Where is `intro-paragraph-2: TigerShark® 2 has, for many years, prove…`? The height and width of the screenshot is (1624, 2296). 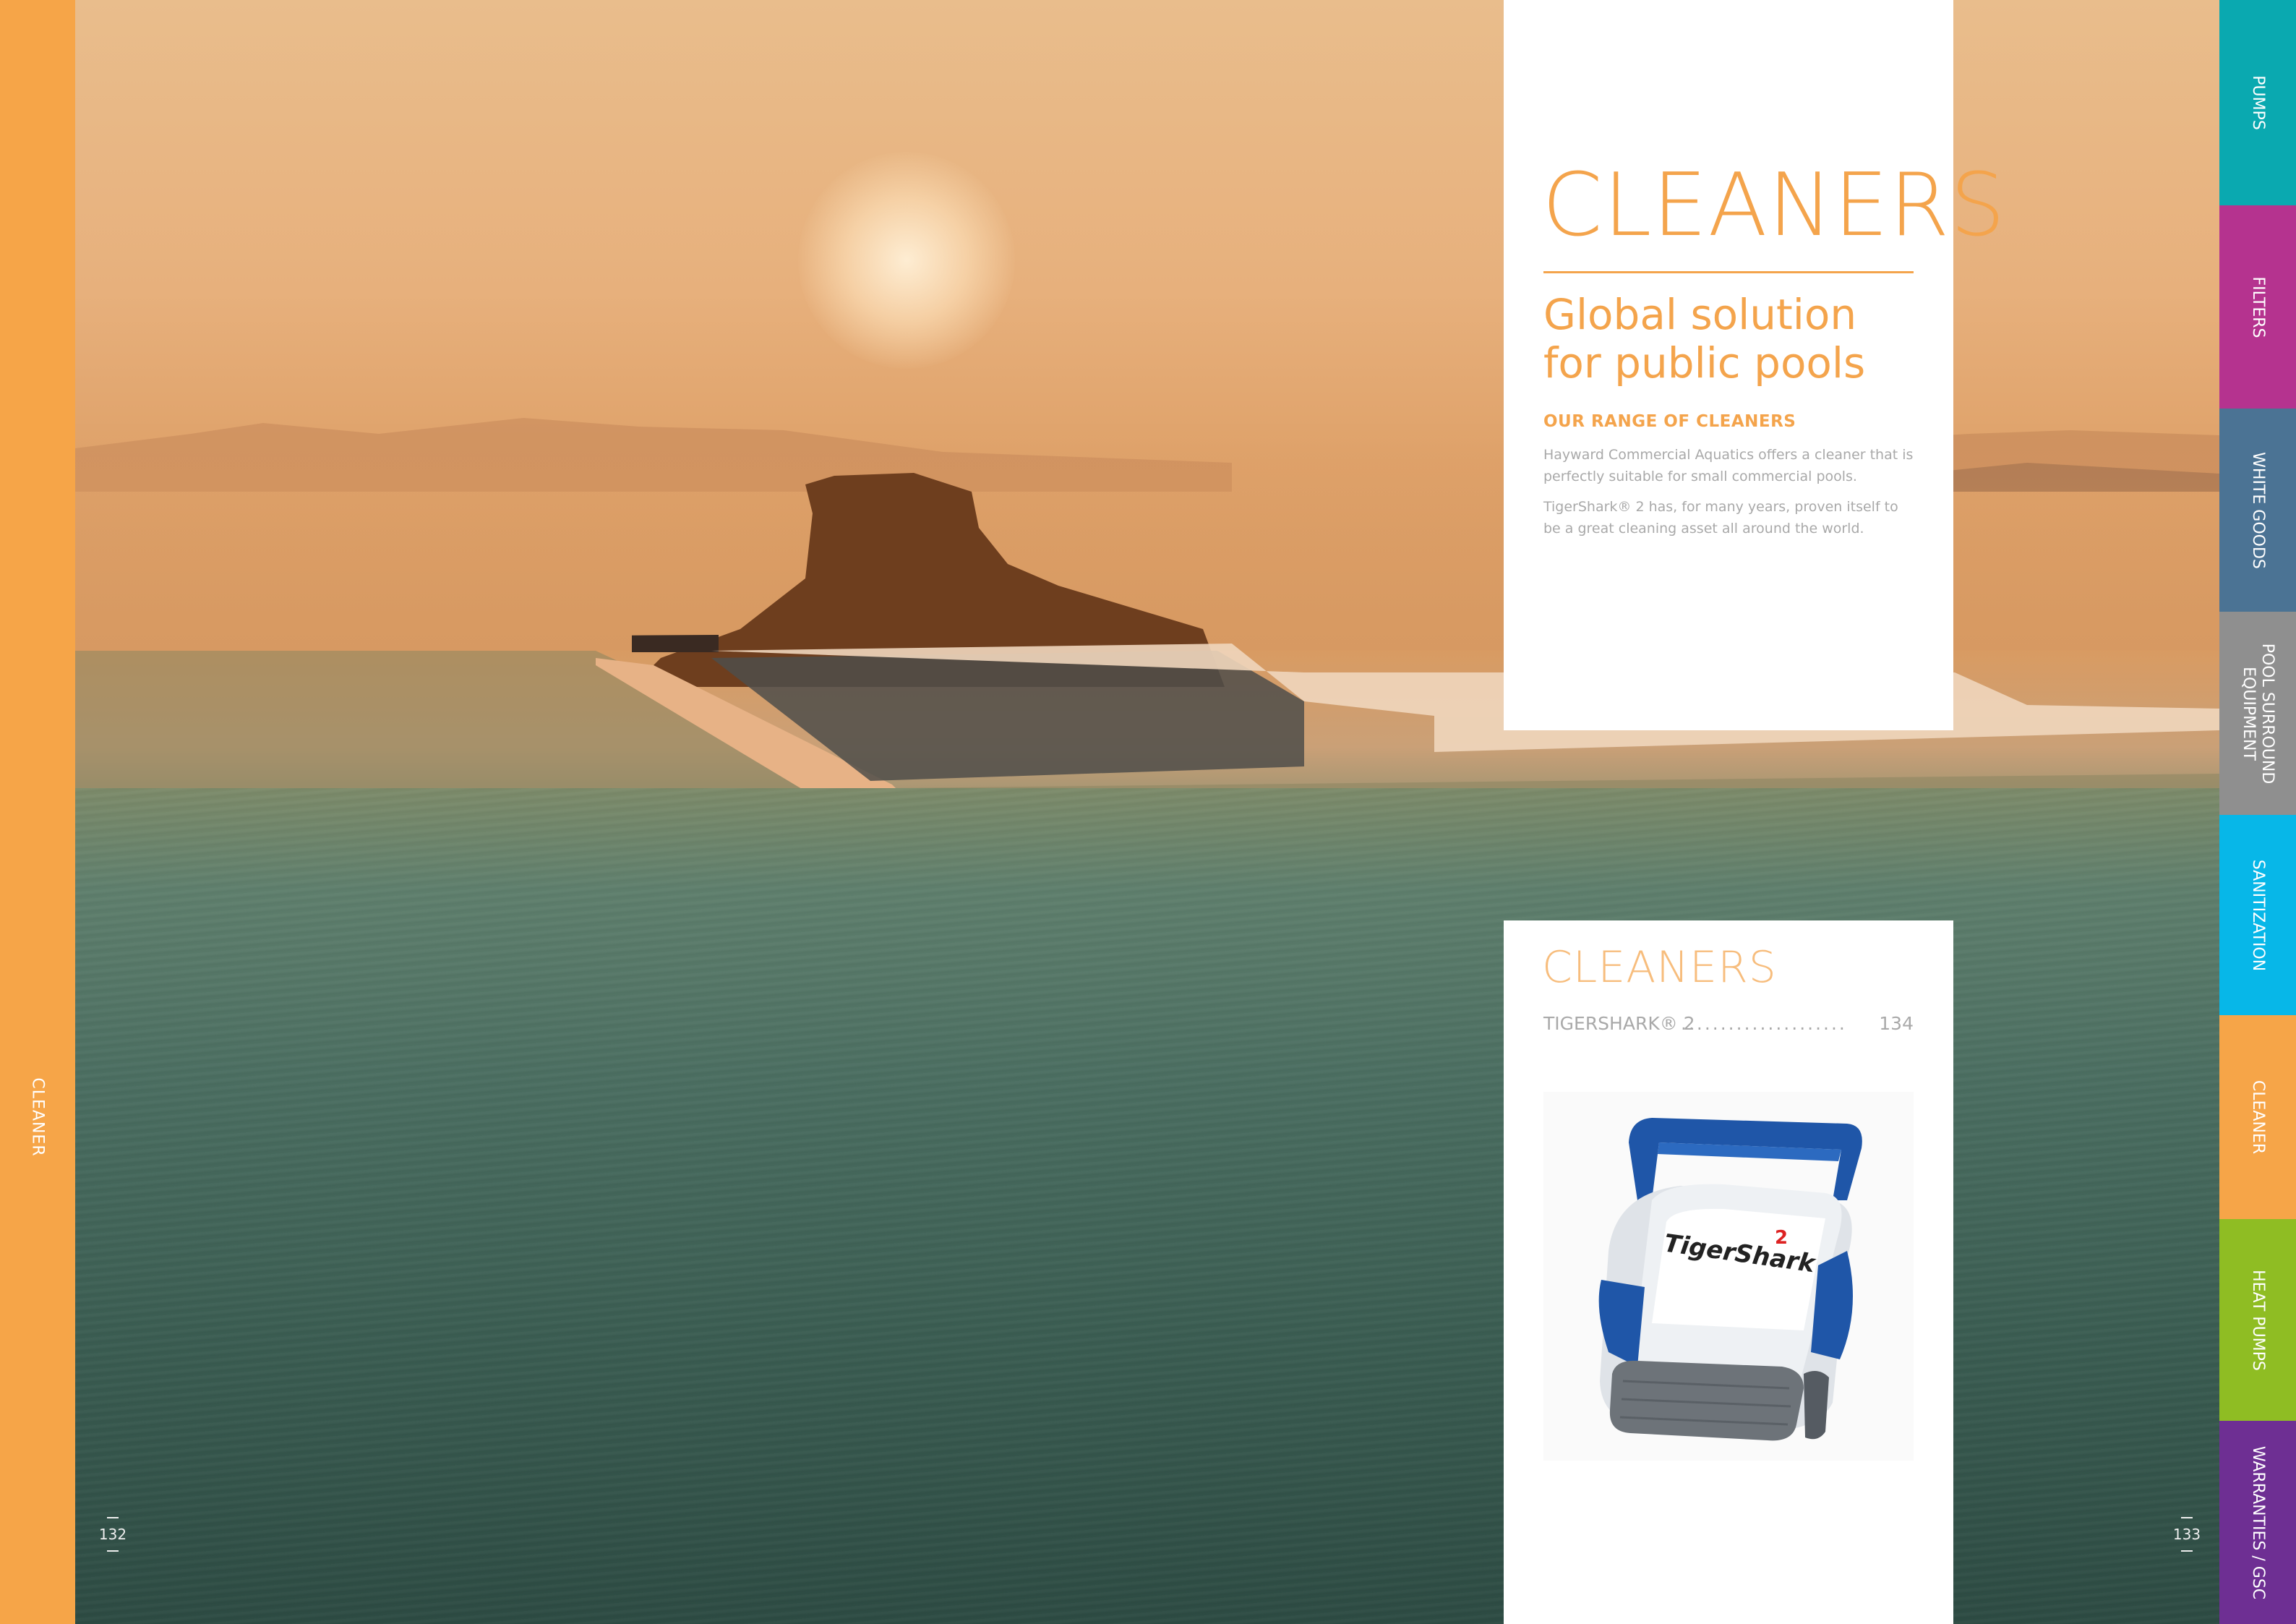 intro-paragraph-2: TigerShark® 2 has, for many years, prove… is located at coordinates (1720, 518).